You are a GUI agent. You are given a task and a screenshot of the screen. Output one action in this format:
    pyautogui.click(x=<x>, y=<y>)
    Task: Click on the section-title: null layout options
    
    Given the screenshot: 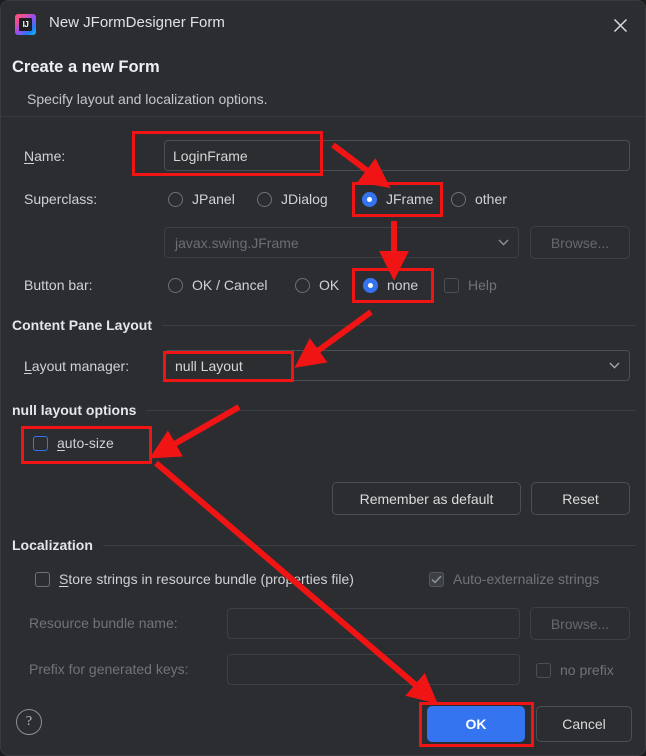 What is the action you would take?
    pyautogui.click(x=74, y=410)
    